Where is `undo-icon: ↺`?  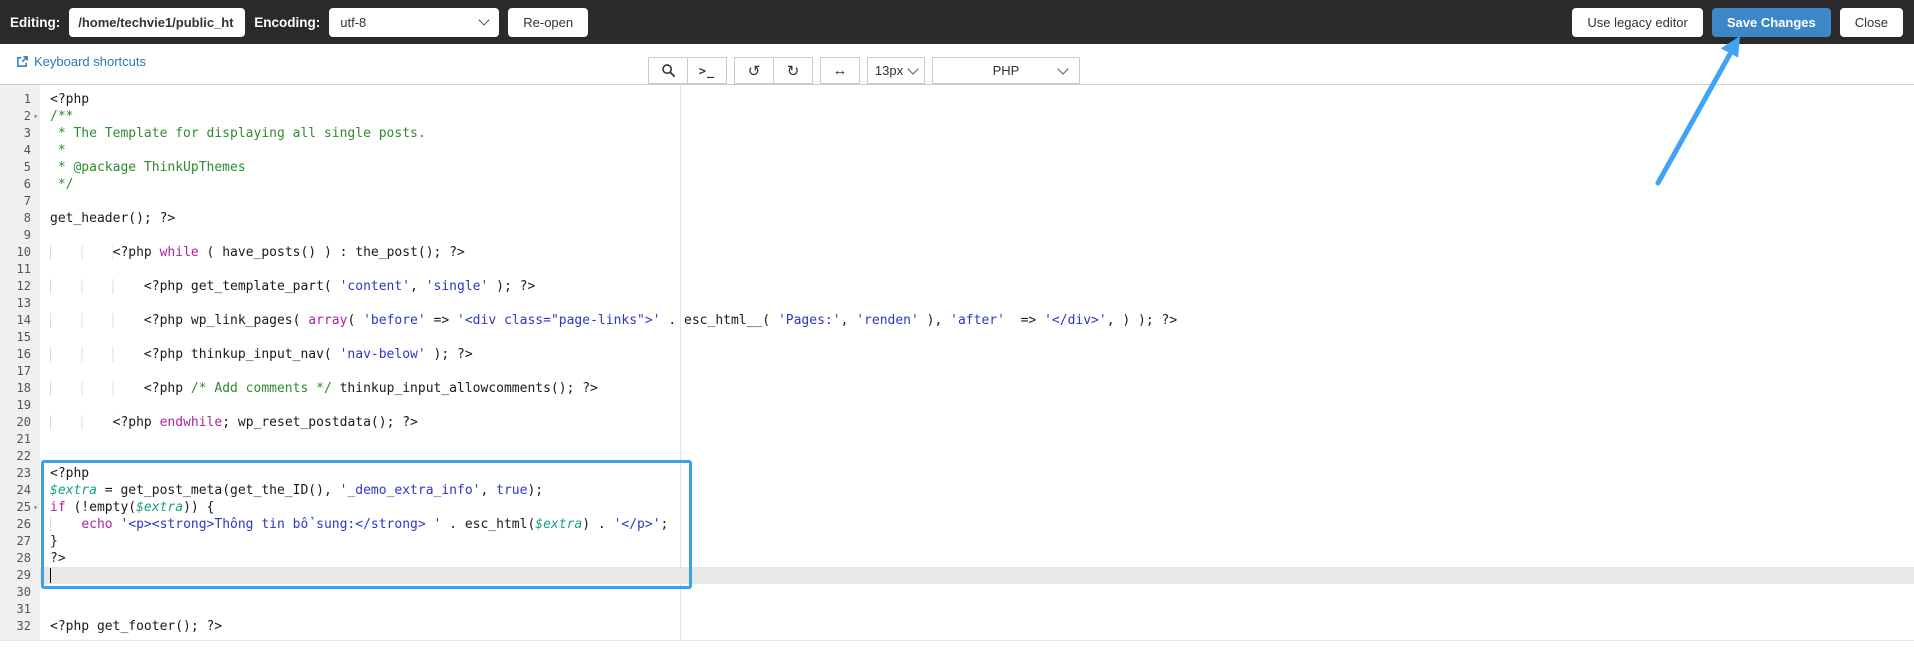 undo-icon: ↺ is located at coordinates (754, 71).